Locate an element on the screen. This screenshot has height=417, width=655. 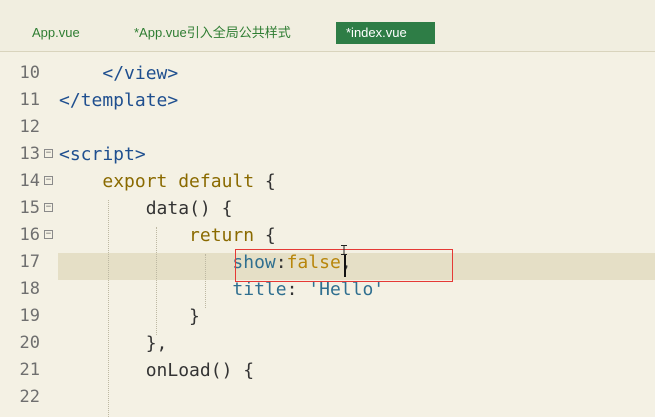
code-text: </template> is located at coordinates (118, 100).